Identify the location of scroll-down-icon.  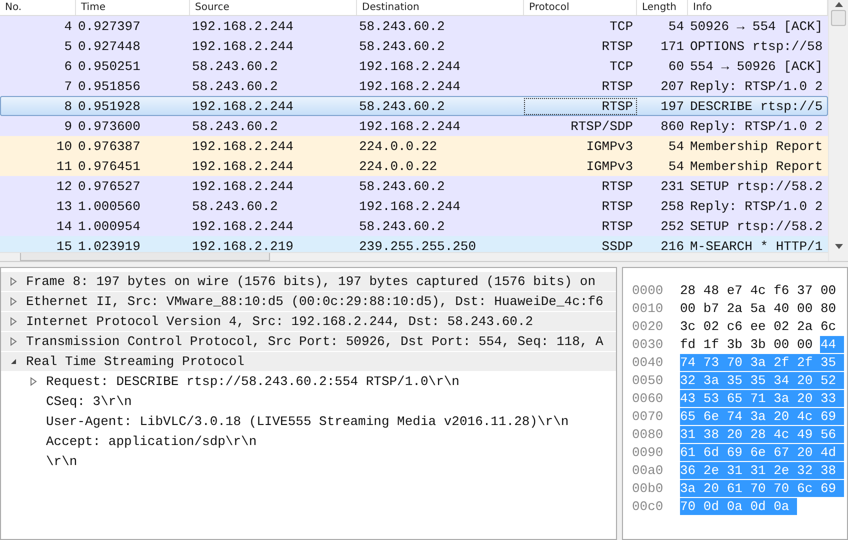
(838, 246).